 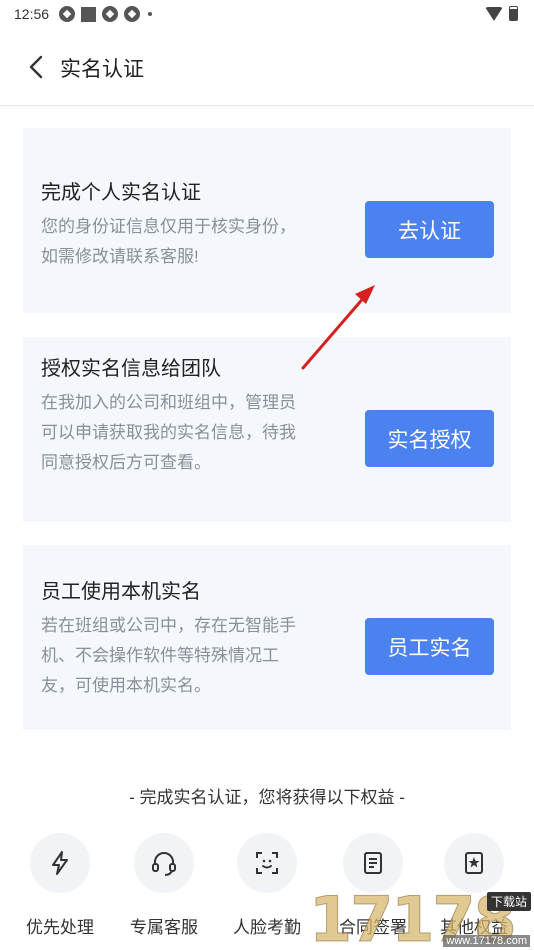 I want to click on wifi-icon, so click(x=494, y=13).